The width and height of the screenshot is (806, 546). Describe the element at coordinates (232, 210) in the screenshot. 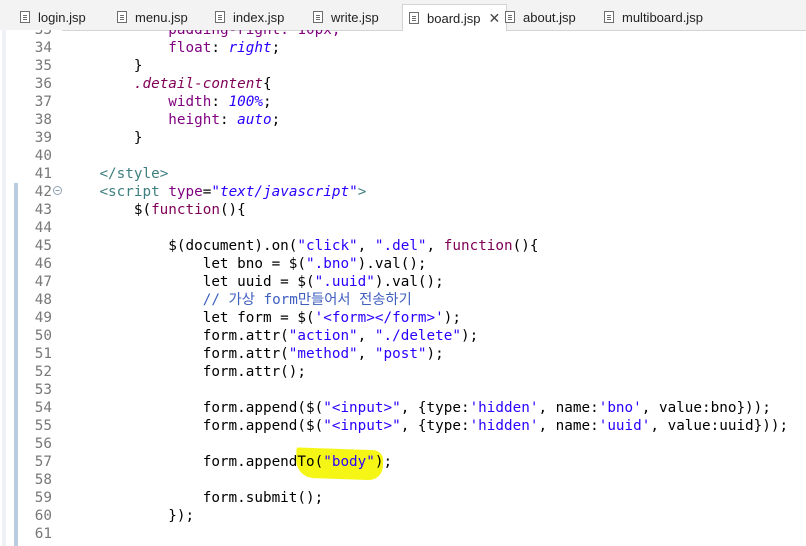

I see `code-token: (){` at that location.